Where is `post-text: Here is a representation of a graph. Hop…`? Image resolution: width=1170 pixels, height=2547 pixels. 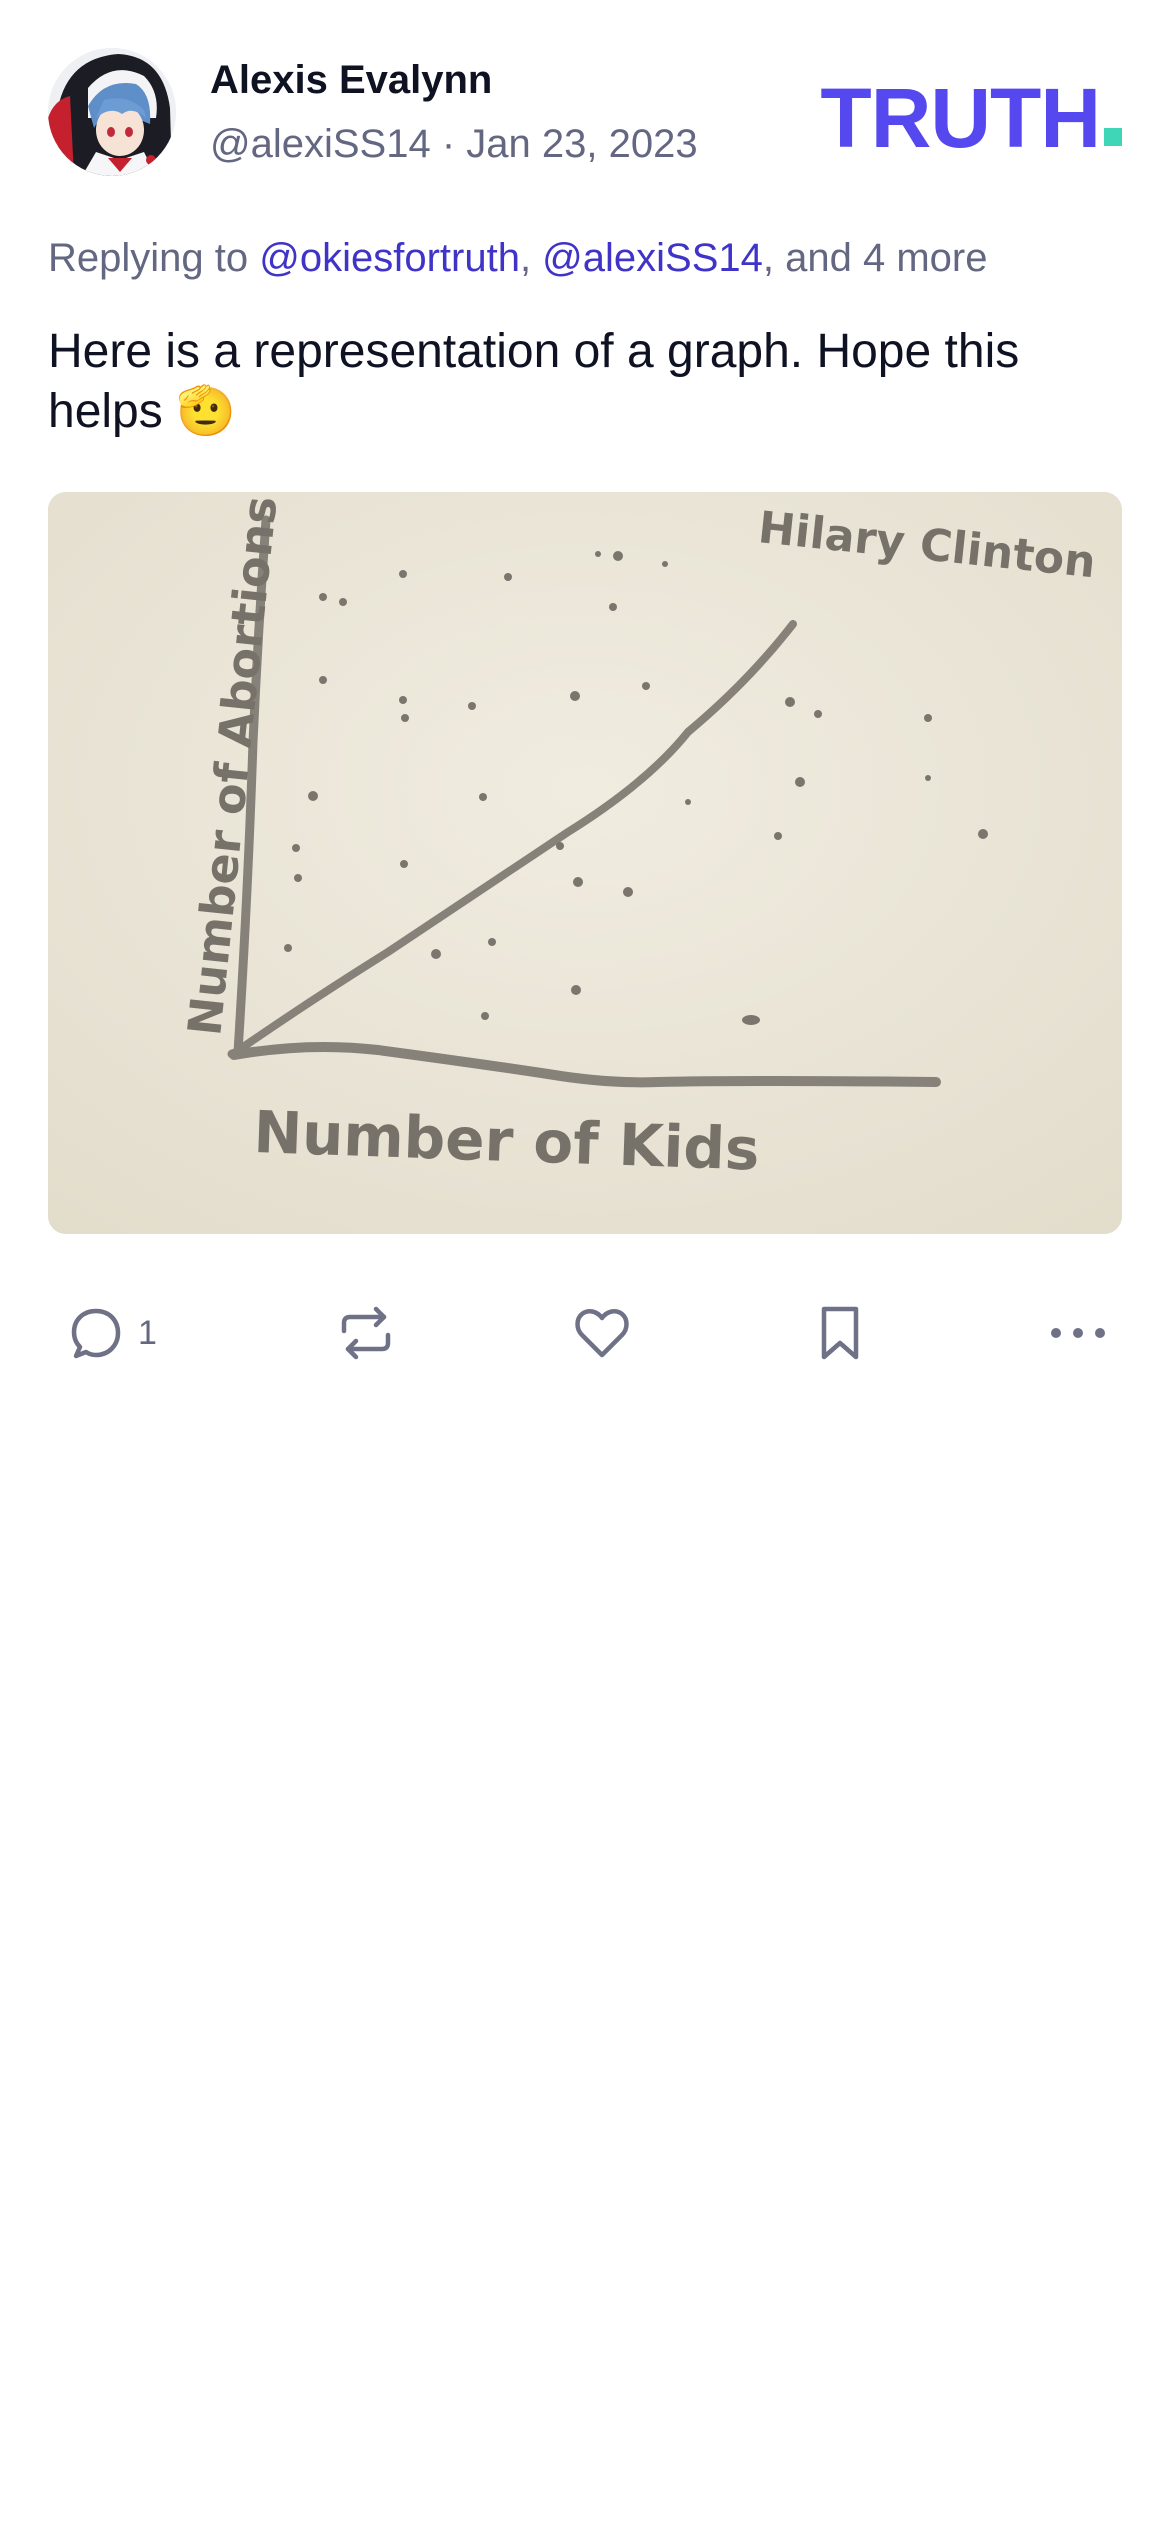 post-text: Here is a representation of a graph. Hop… is located at coordinates (534, 381).